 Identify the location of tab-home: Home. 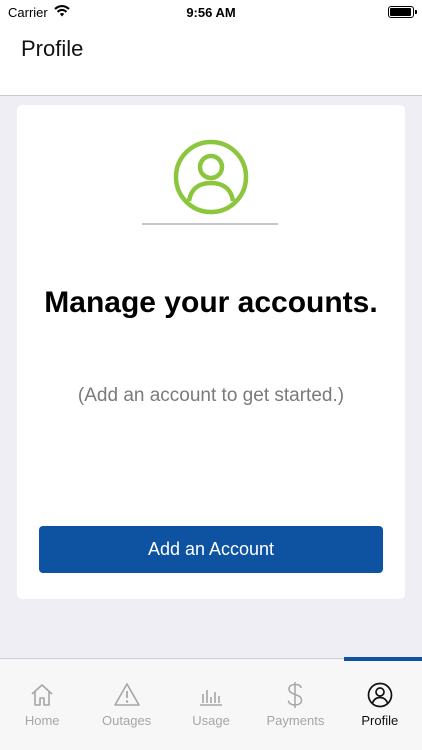
(42, 704).